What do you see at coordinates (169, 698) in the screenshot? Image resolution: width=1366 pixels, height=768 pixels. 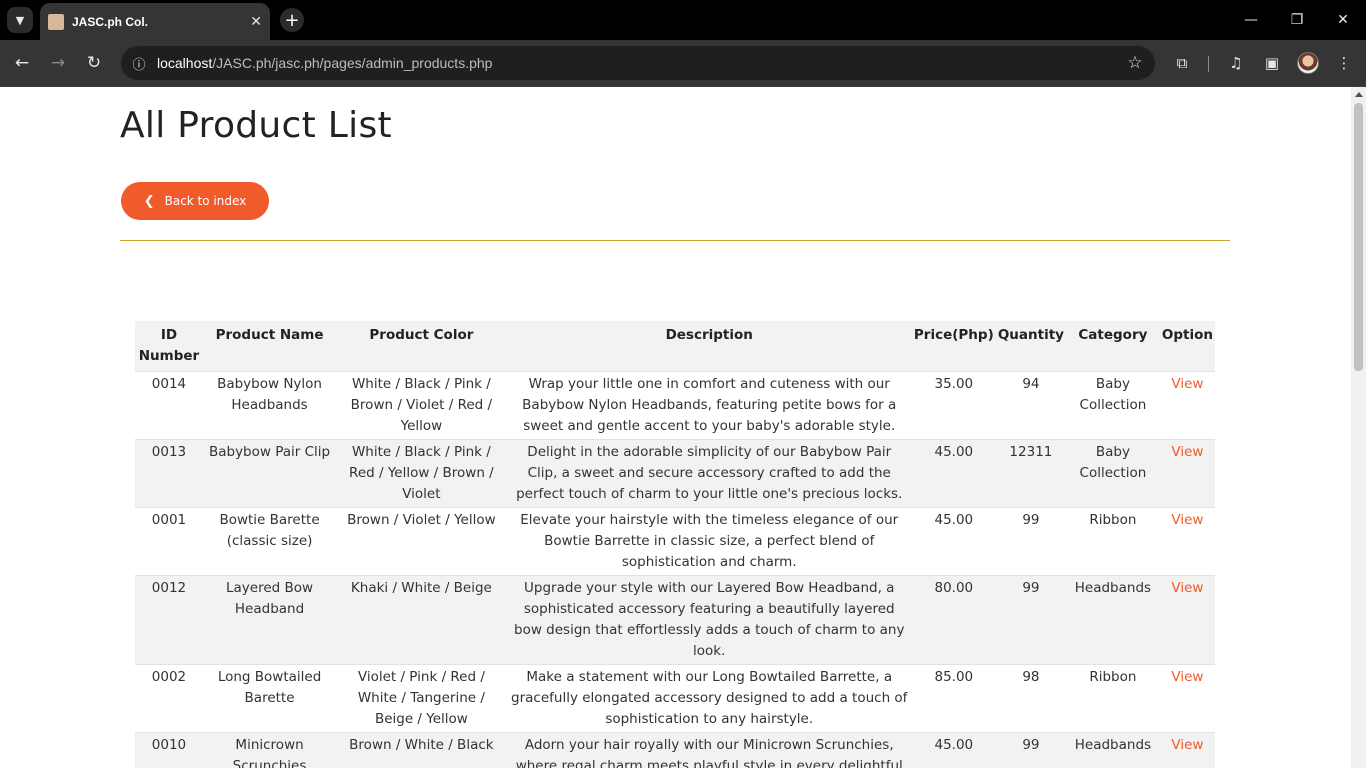 I see `cell-id: 0002` at bounding box center [169, 698].